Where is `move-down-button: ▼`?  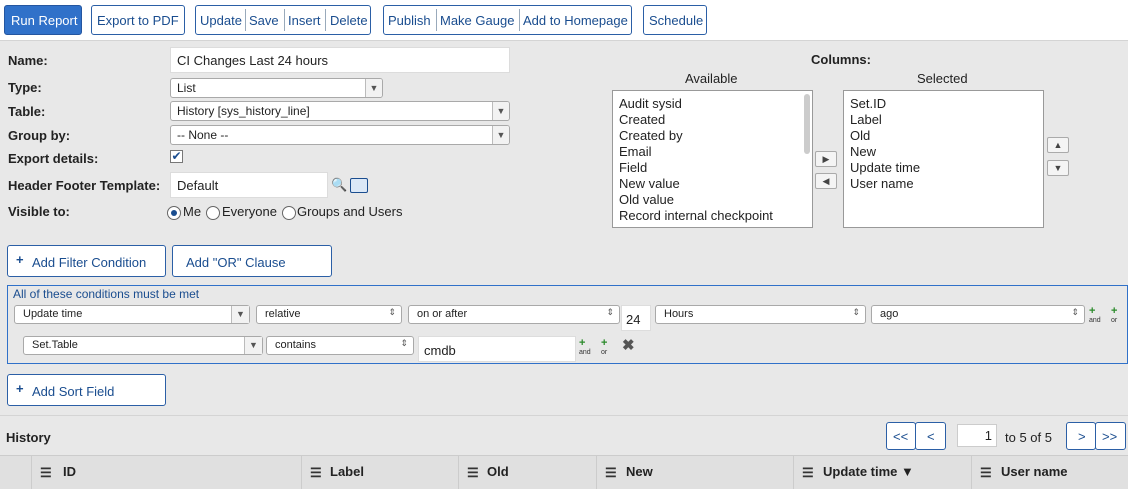
move-down-button: ▼ is located at coordinates (1058, 168).